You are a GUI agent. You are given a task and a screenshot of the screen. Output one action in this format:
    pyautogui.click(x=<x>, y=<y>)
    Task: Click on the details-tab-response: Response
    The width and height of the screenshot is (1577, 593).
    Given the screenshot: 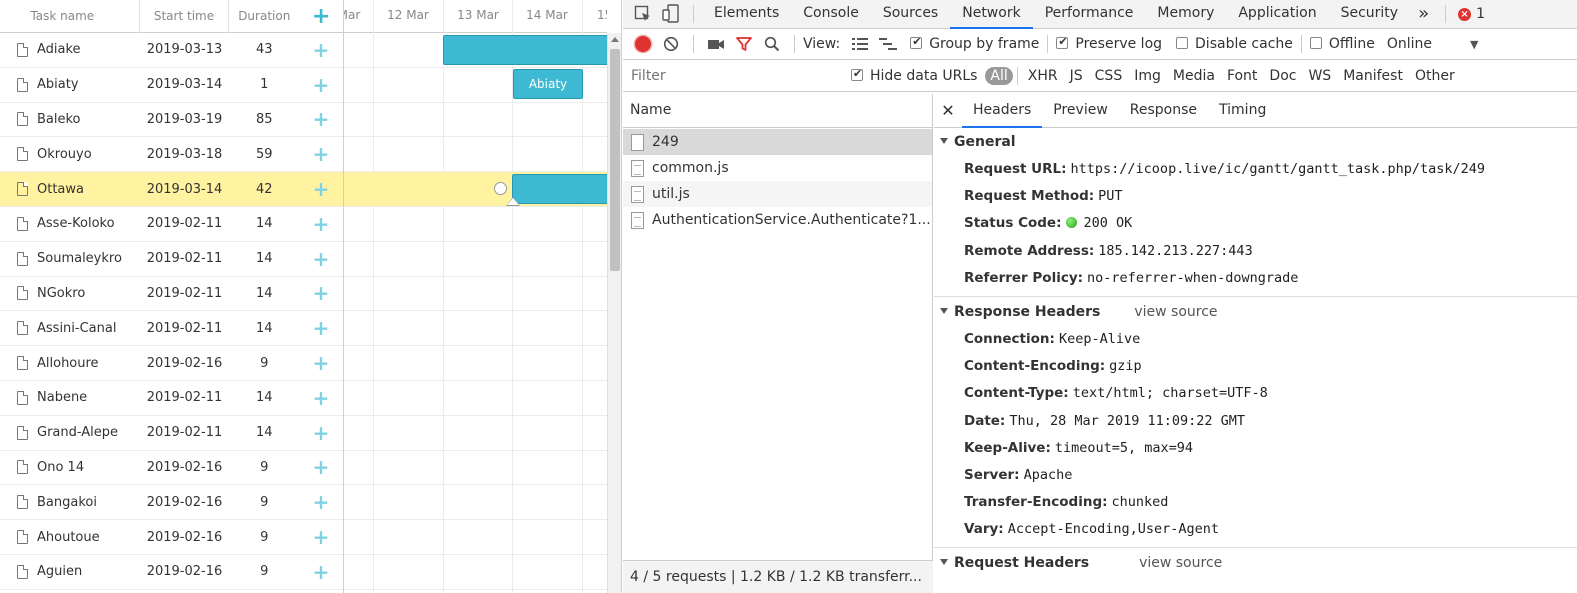 What is the action you would take?
    pyautogui.click(x=1163, y=111)
    